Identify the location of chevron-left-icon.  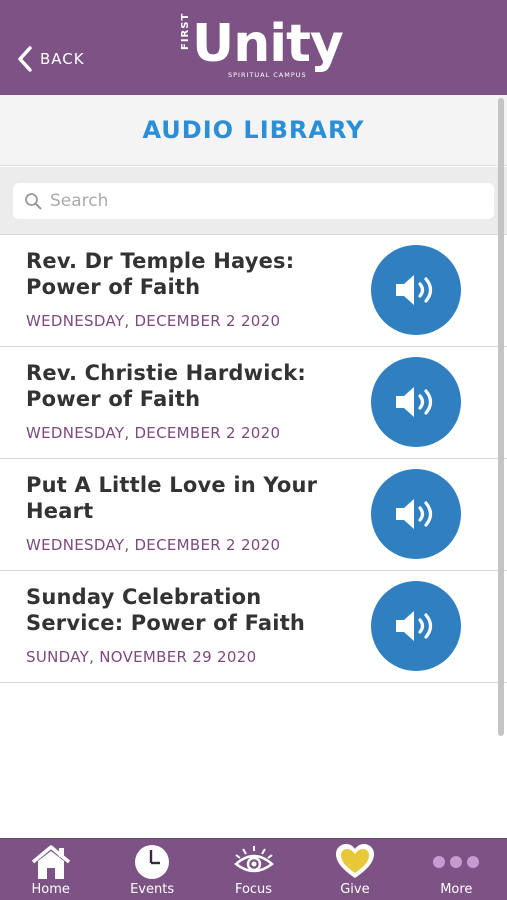
(25, 59).